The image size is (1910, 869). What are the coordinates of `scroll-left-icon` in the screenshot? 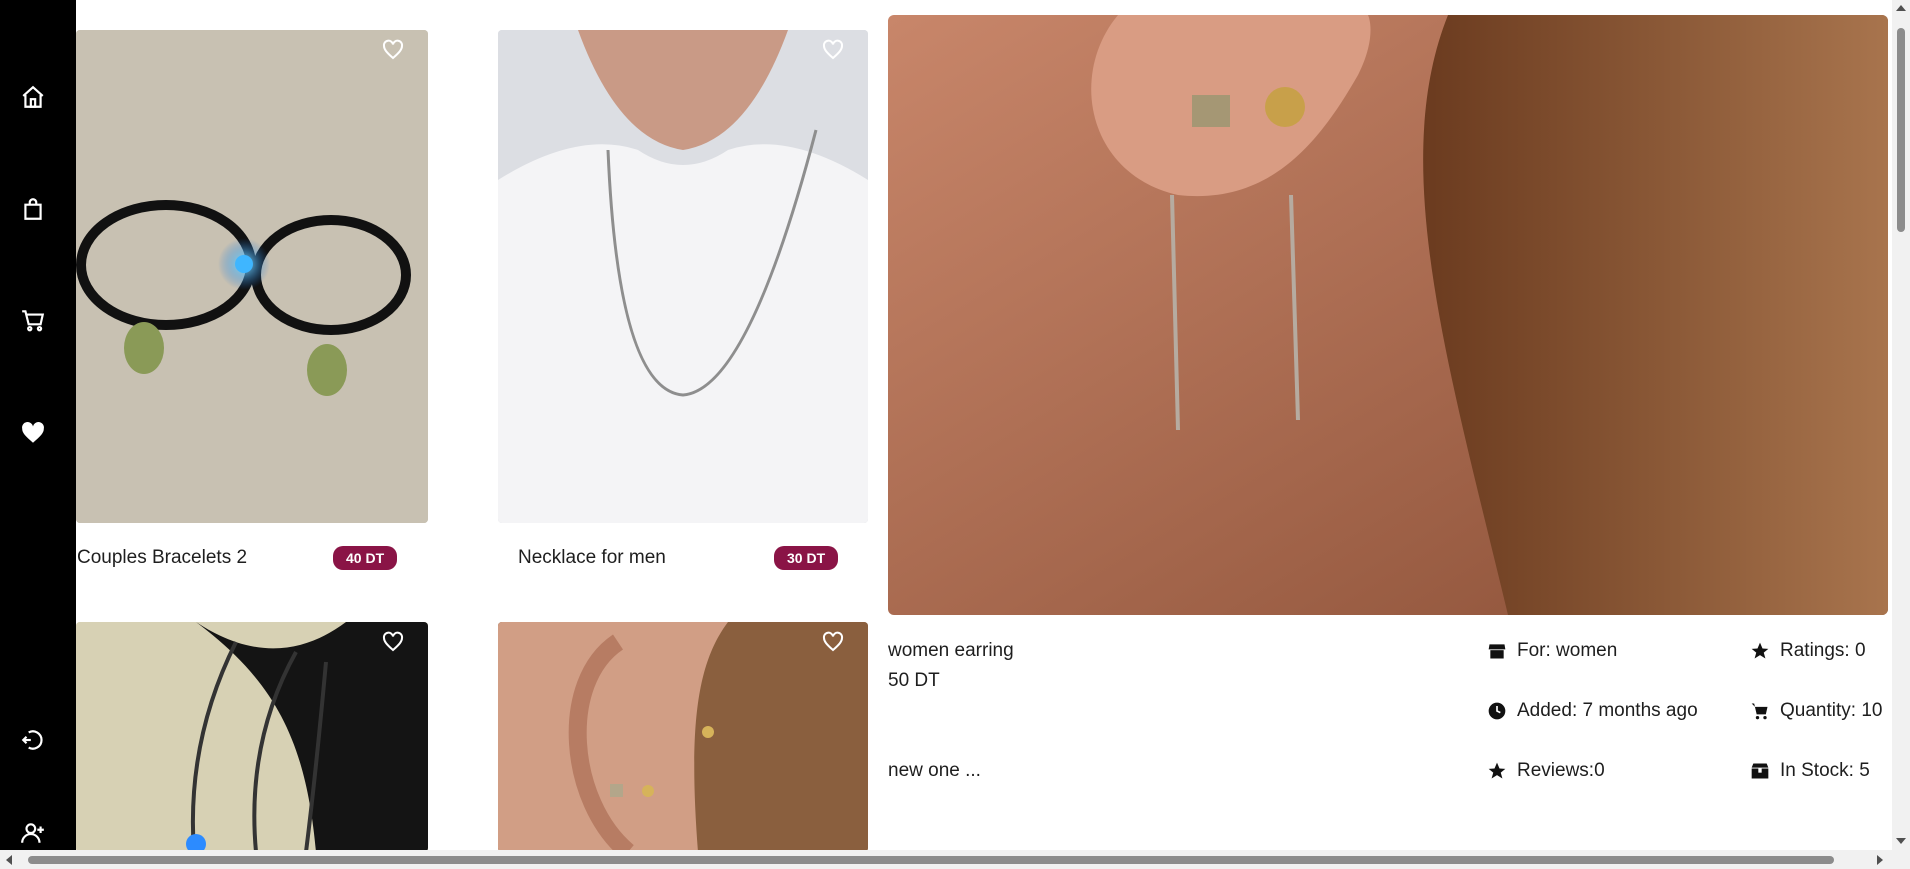 It's located at (9, 860).